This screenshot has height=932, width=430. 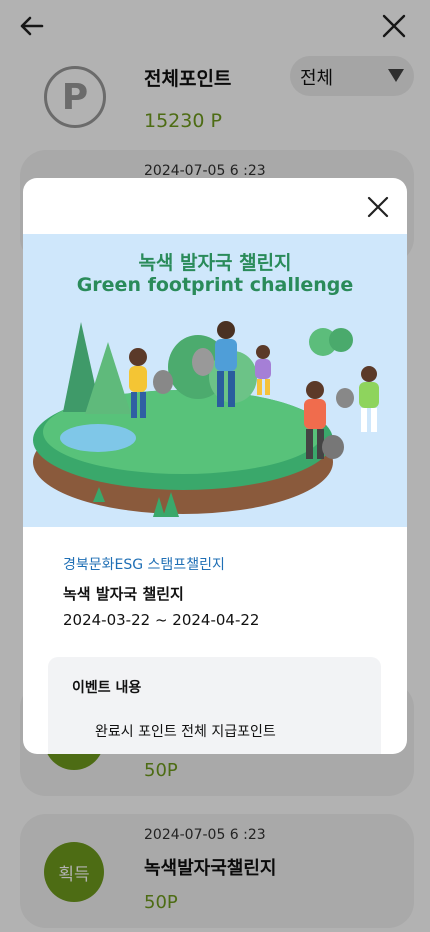 What do you see at coordinates (215, 285) in the screenshot?
I see `banner-title-english: Green footprint challenge` at bounding box center [215, 285].